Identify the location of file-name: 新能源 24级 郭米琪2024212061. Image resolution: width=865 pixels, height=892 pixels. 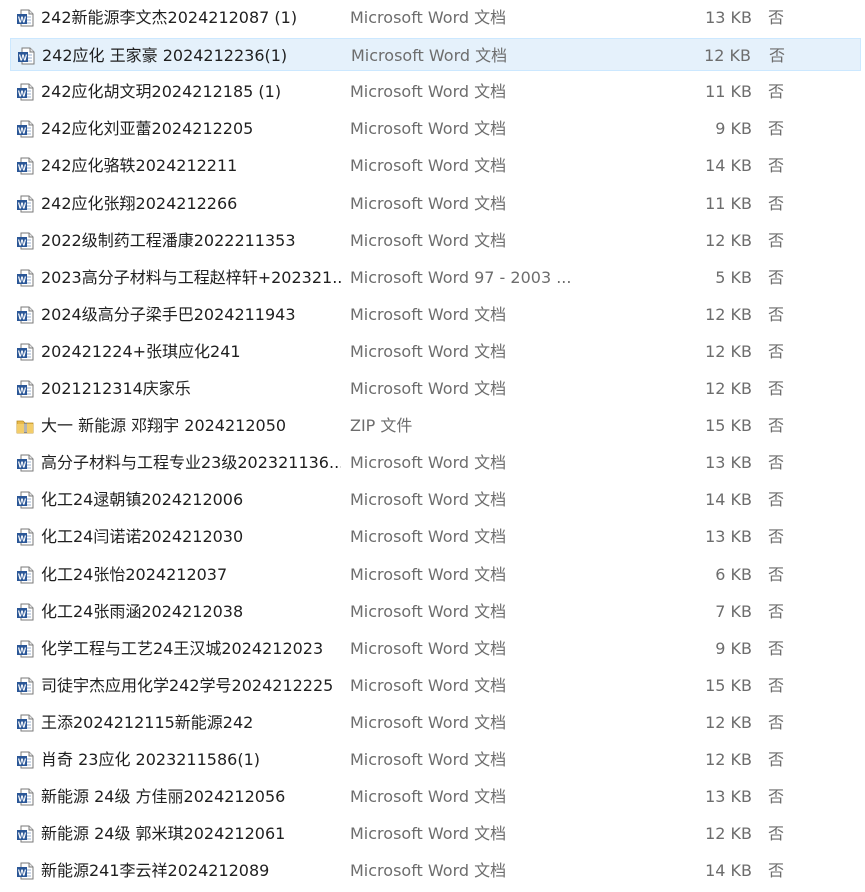
(163, 834).